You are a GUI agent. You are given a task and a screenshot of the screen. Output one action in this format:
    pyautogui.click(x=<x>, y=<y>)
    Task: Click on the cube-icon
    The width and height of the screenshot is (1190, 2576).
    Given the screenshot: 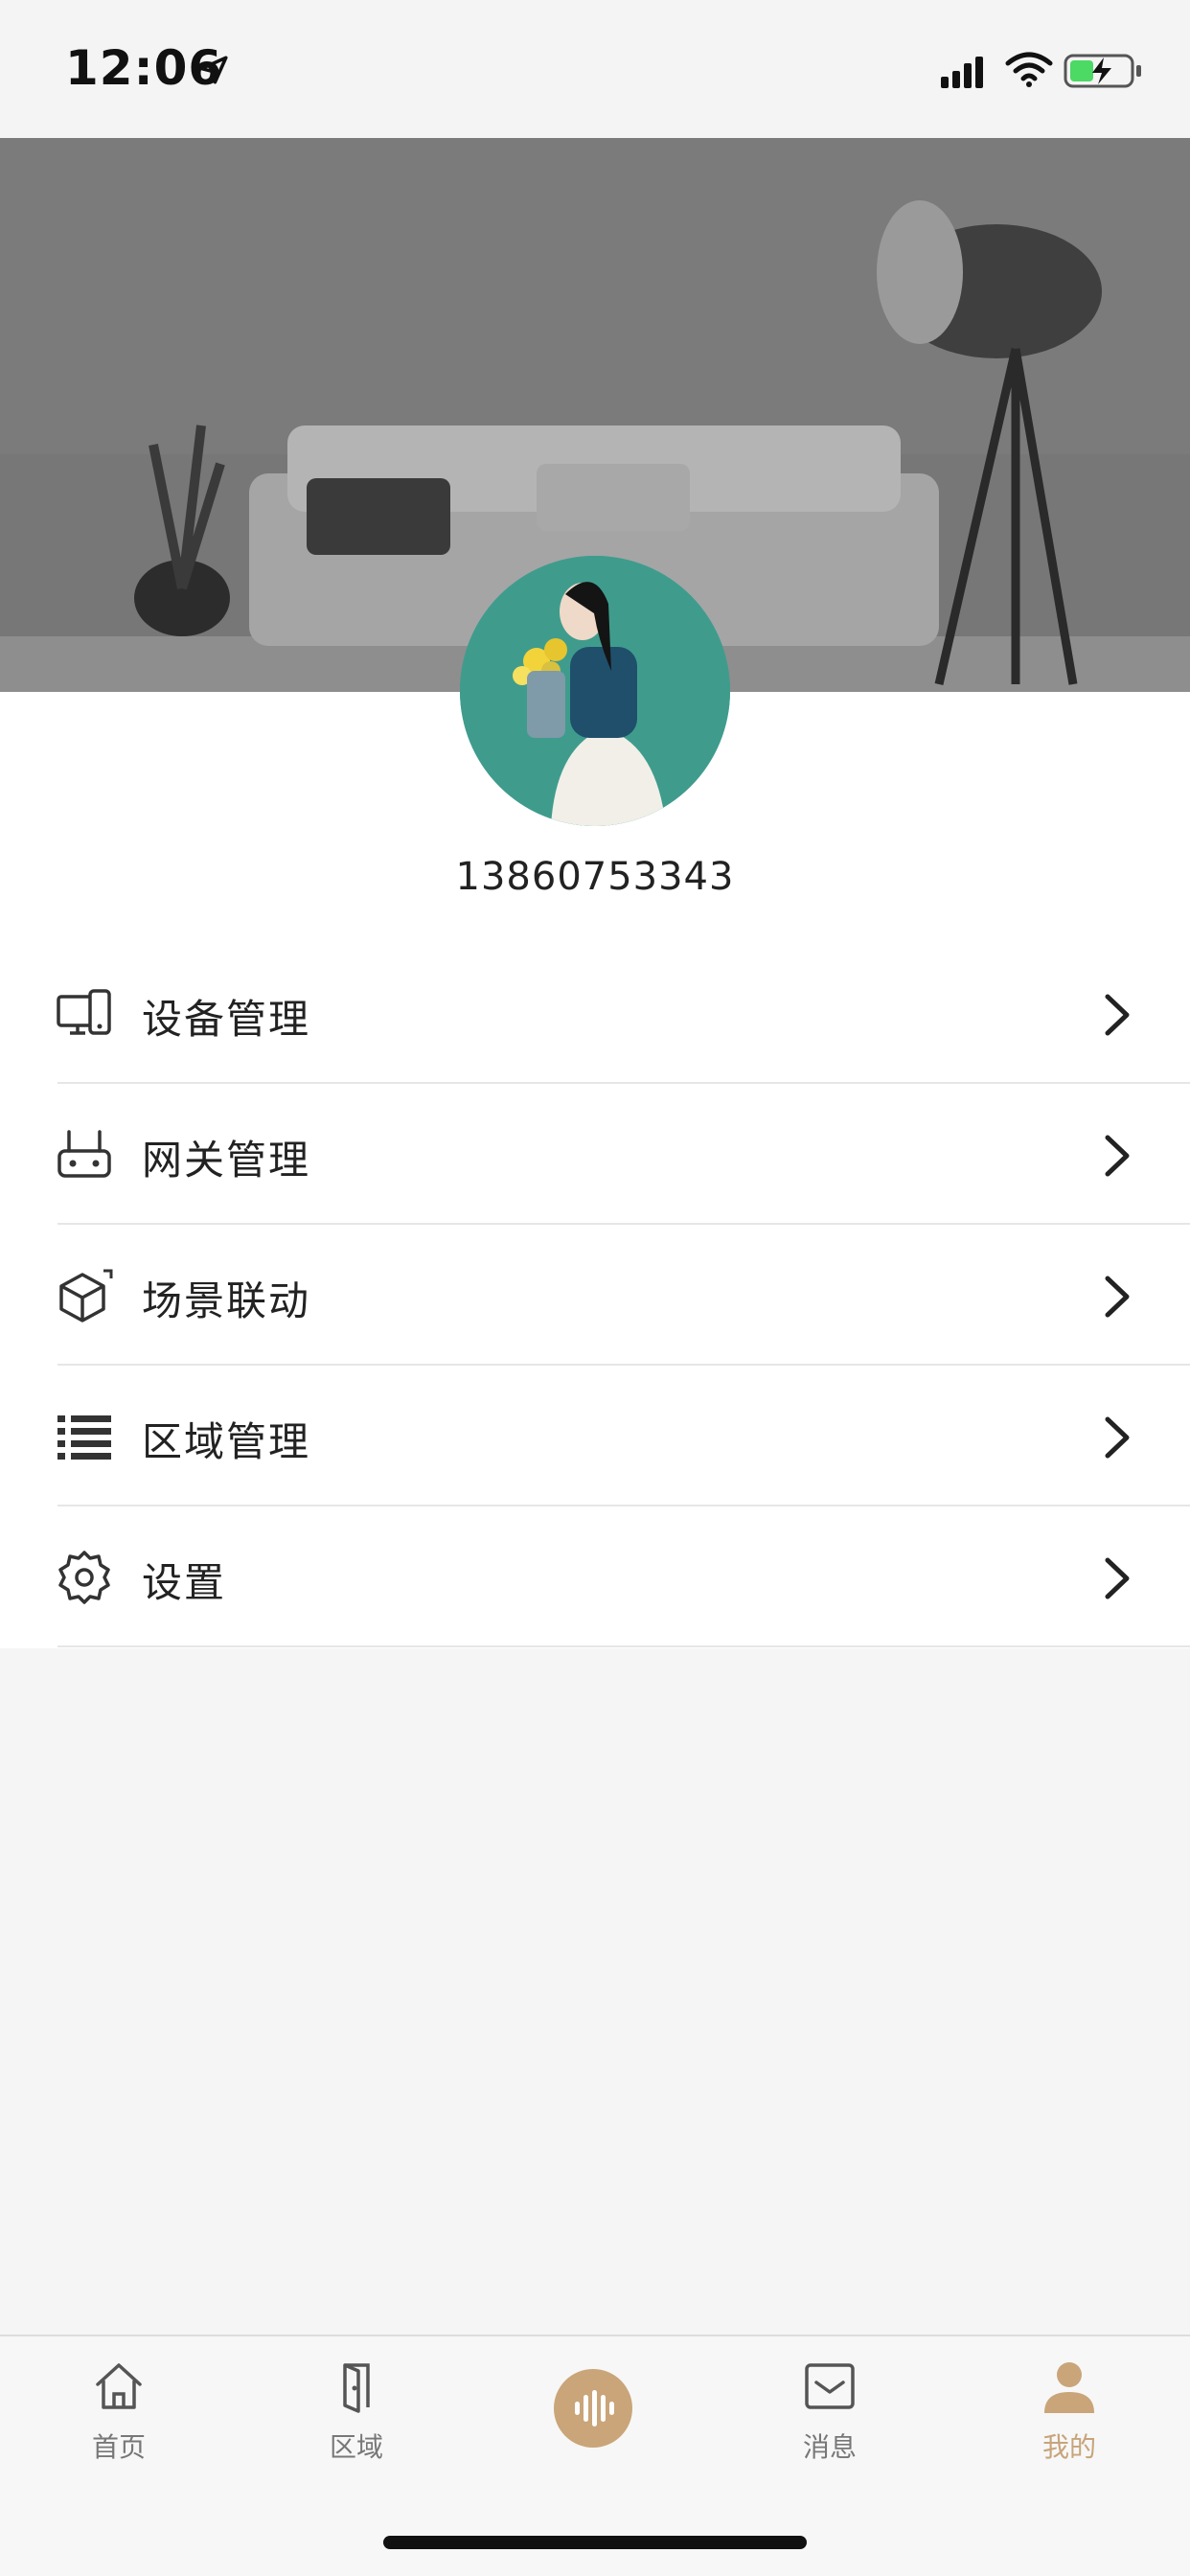 What is the action you would take?
    pyautogui.click(x=86, y=1295)
    